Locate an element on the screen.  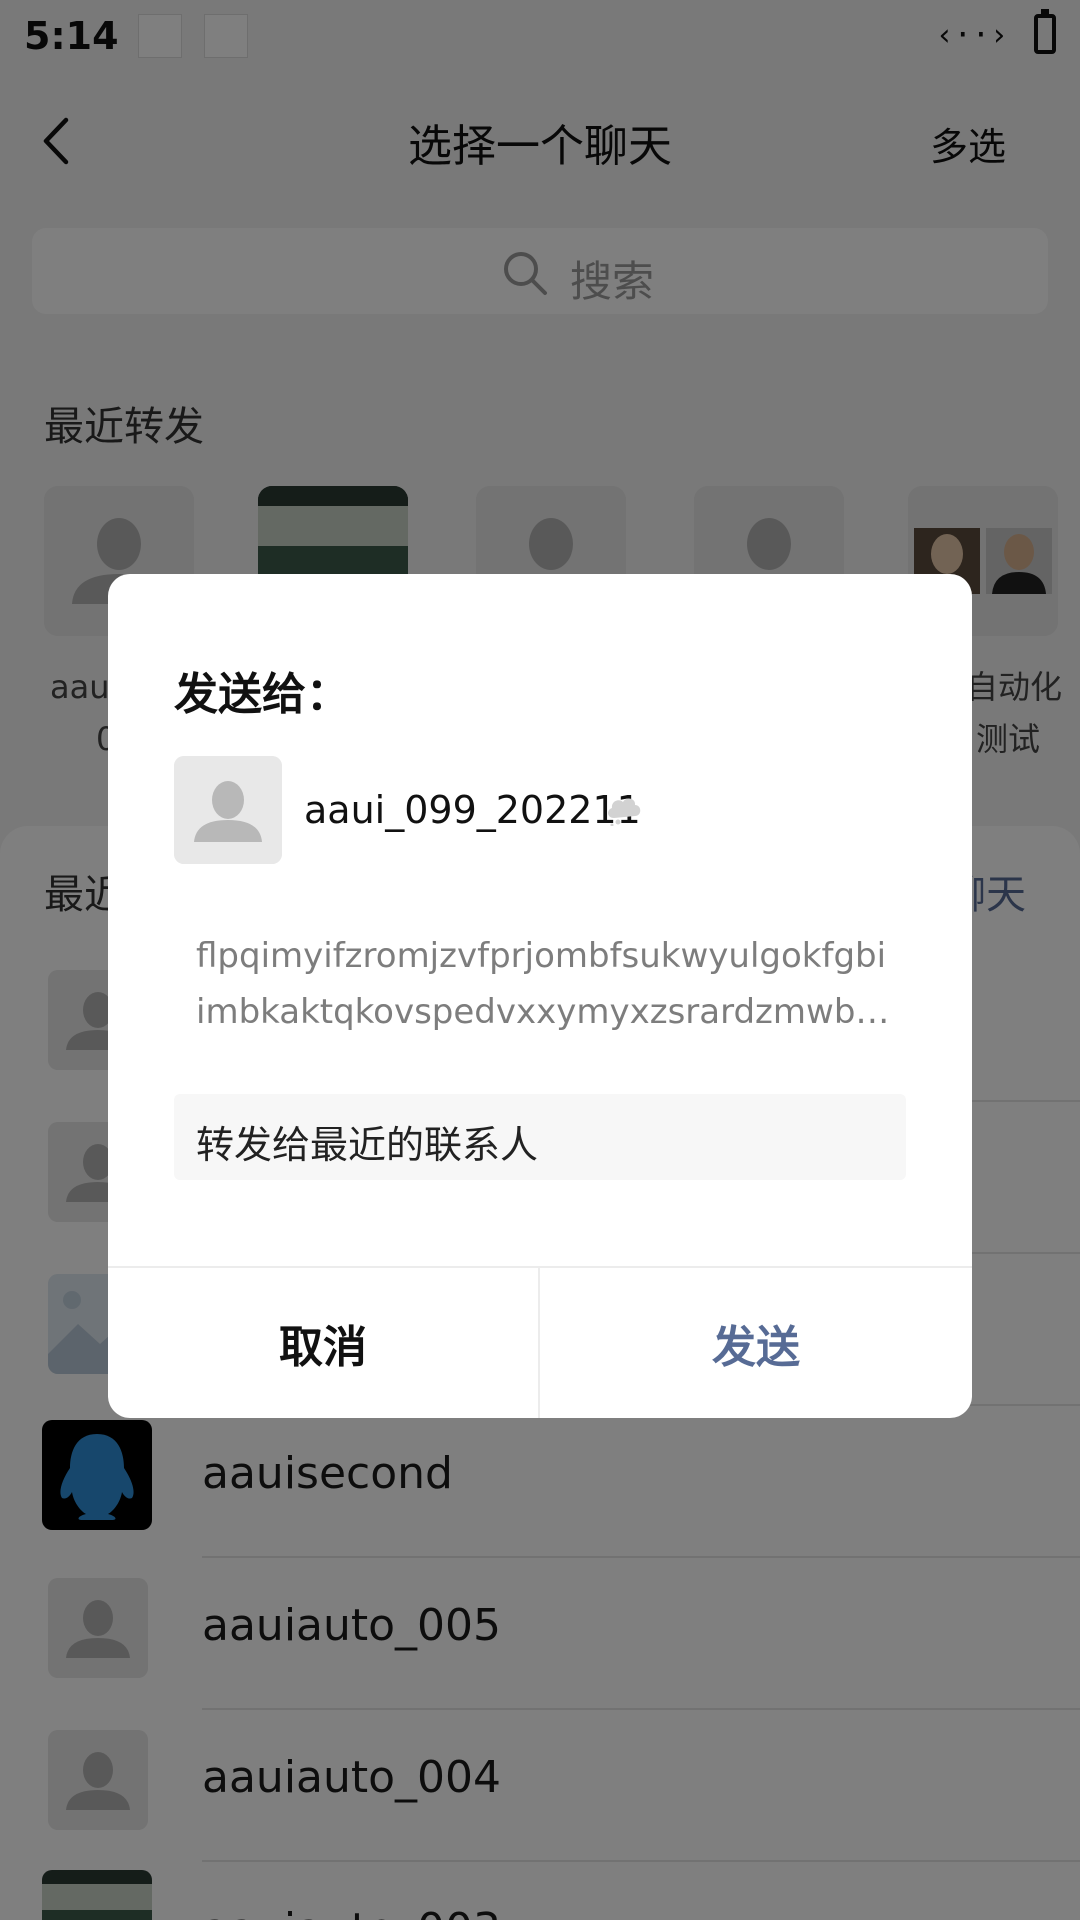
recipient-name: aaui_099_202211 is located at coordinates (472, 810).